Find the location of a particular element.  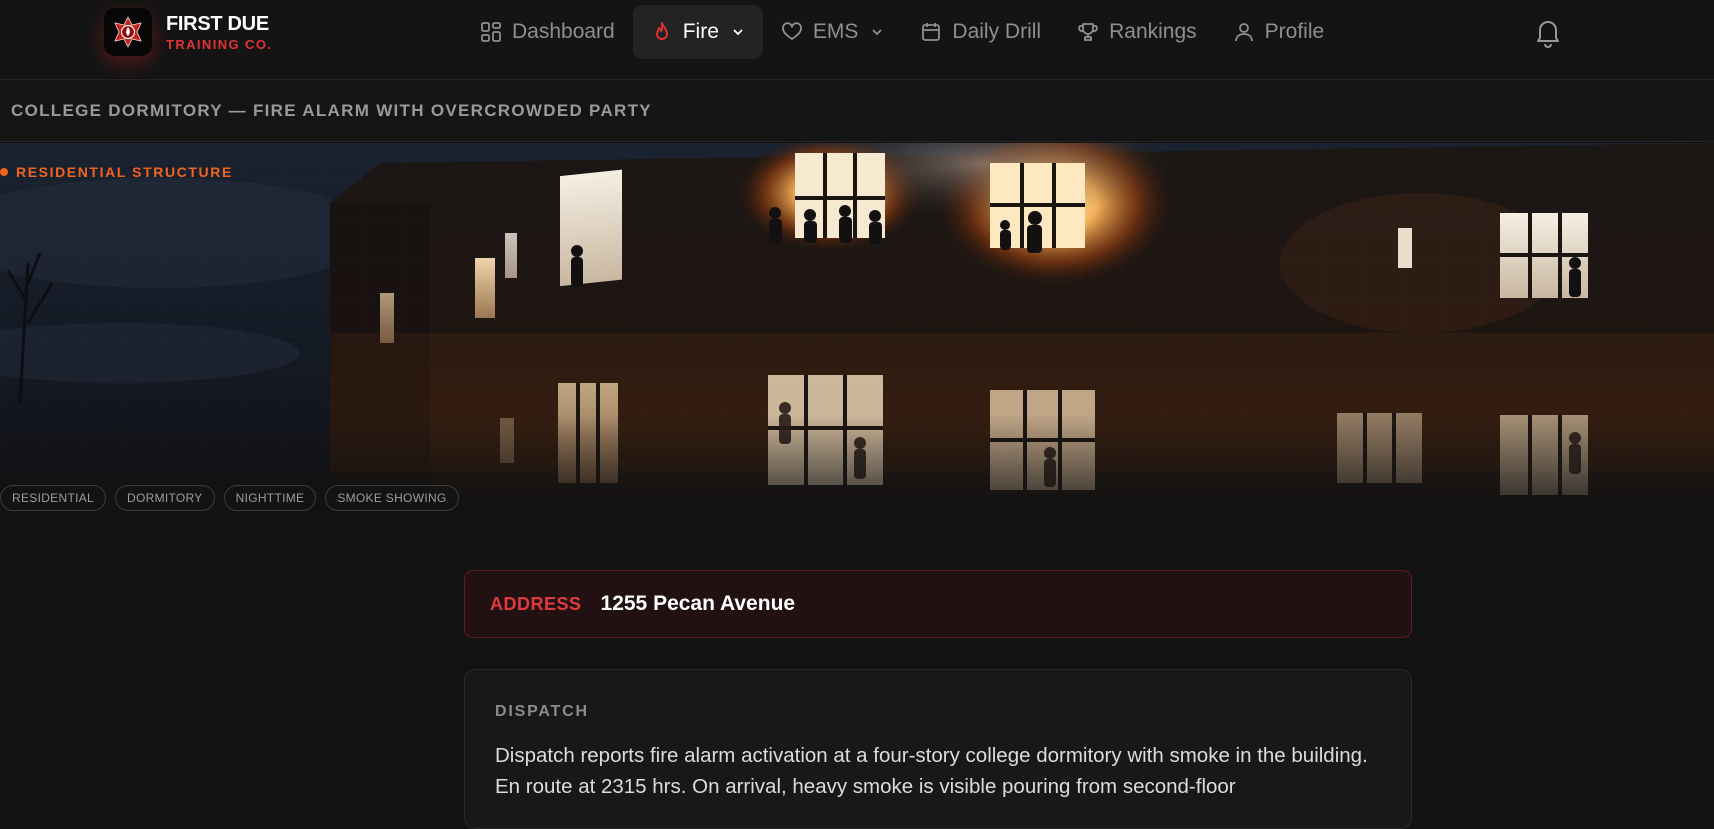

nav-daily-drill-label: Daily Drill is located at coordinates (997, 31).